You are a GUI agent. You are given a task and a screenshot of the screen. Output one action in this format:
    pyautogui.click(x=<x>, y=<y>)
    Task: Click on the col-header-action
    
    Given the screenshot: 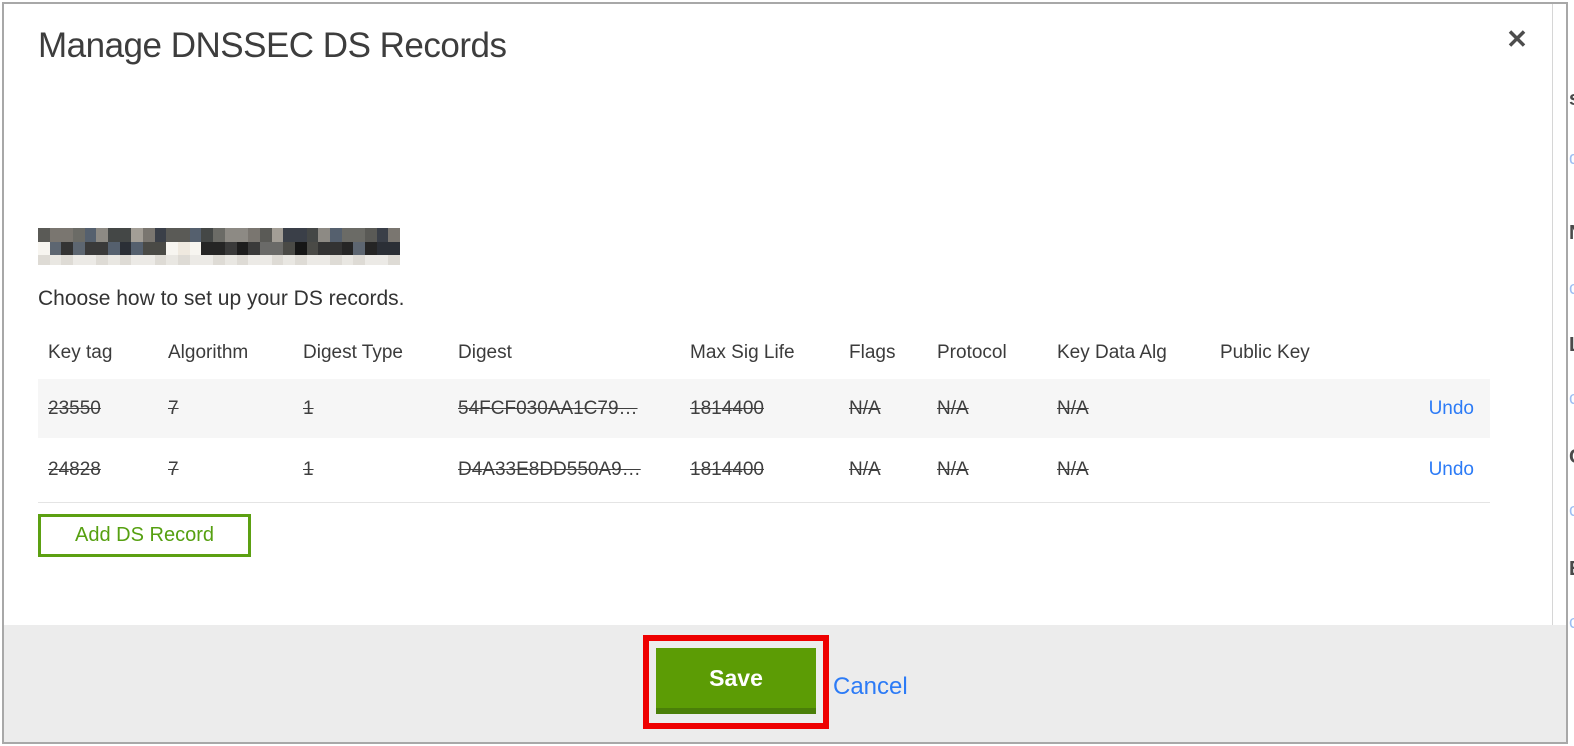 What is the action you would take?
    pyautogui.click(x=1415, y=353)
    